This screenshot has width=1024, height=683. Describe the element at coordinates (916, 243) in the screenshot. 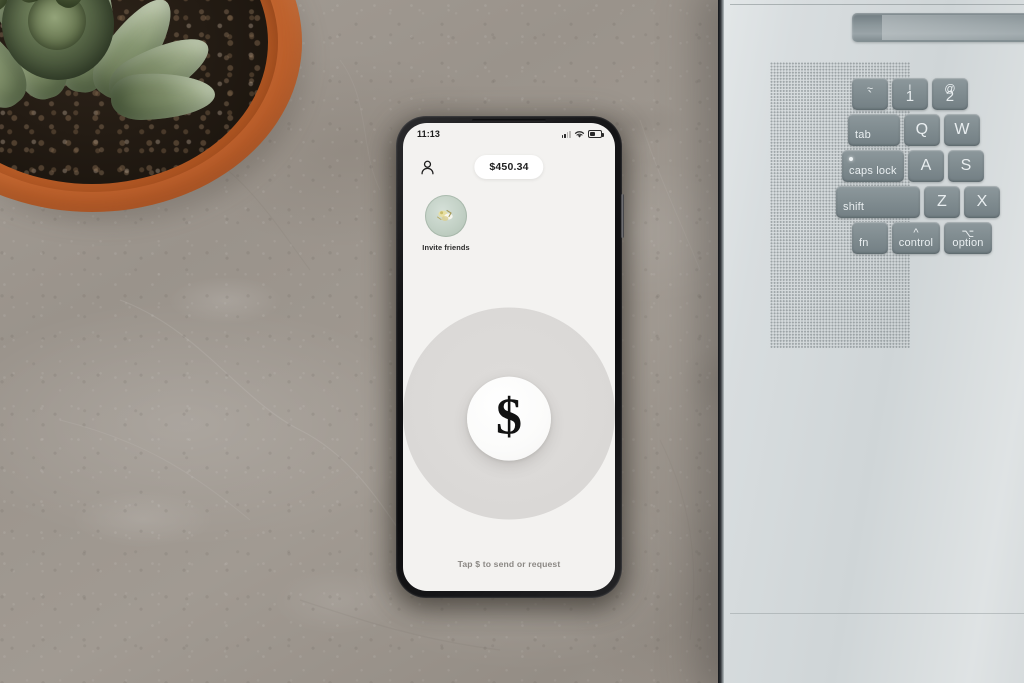

I see `key-legend-bottom: control` at that location.